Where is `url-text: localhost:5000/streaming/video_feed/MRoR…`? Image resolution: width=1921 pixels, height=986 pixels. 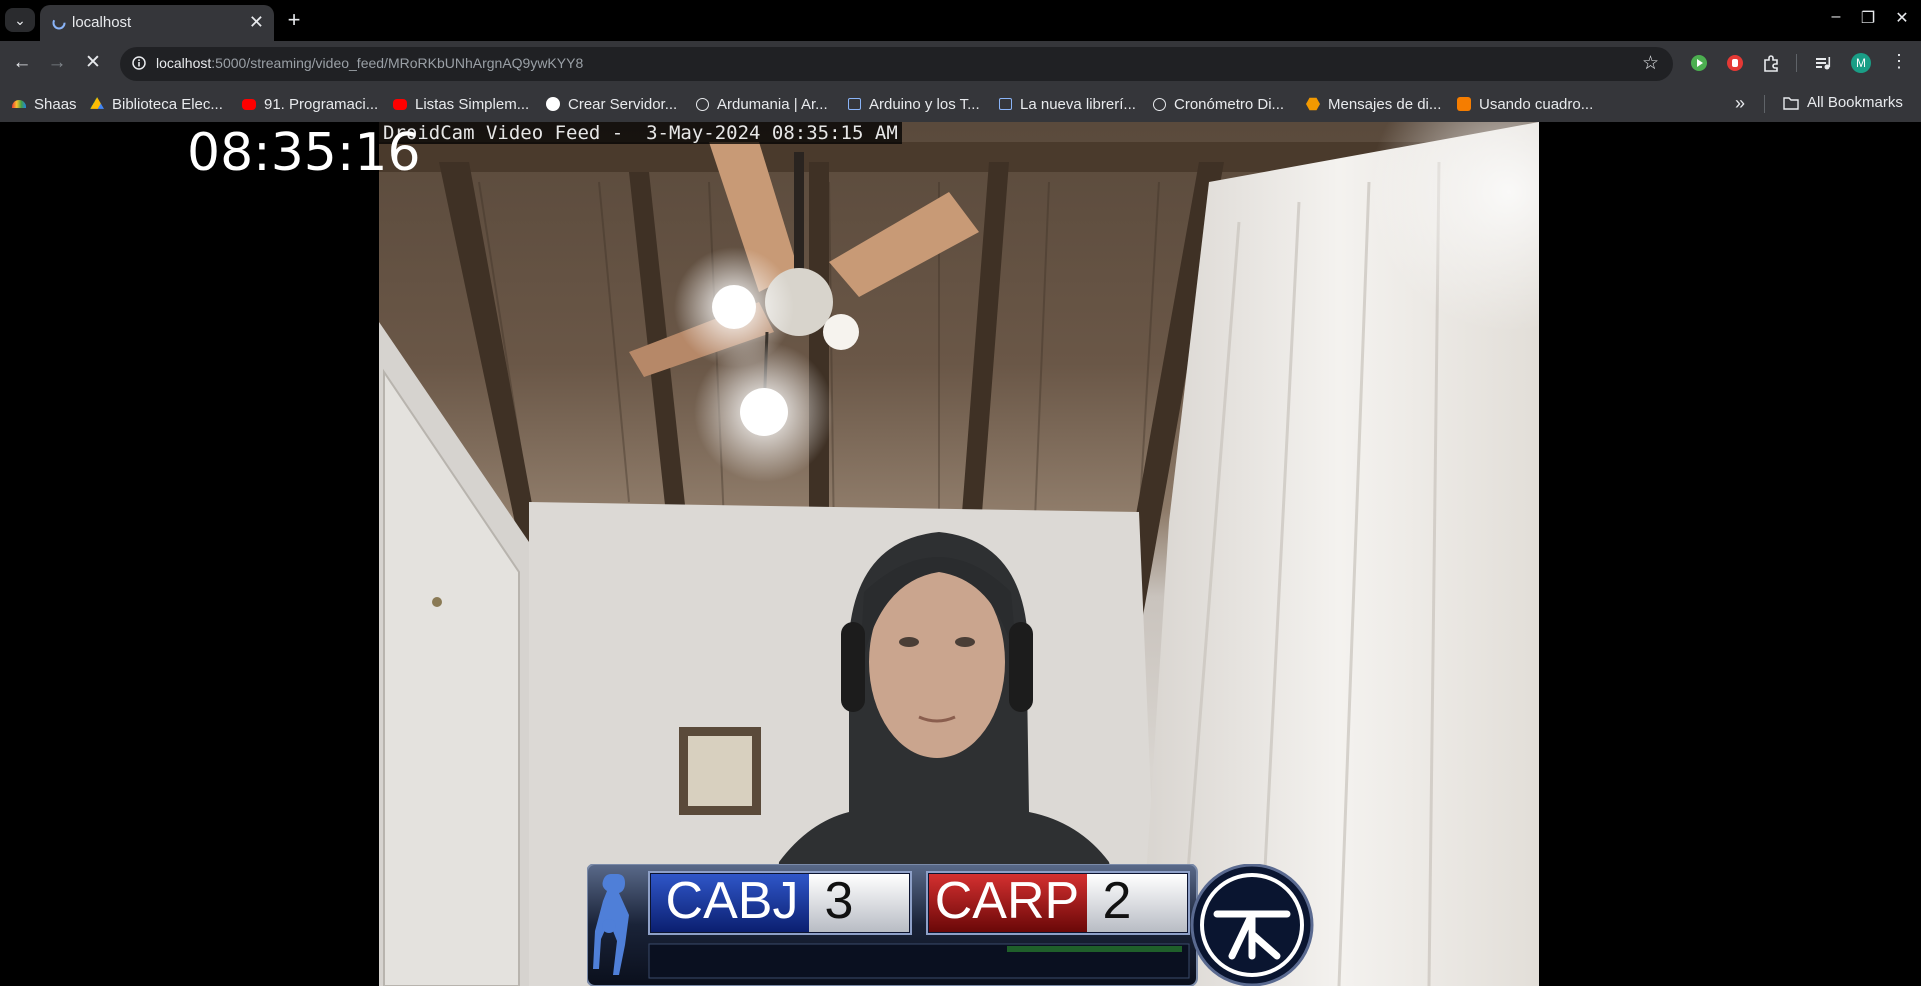 url-text: localhost:5000/streaming/video_feed/MRoR… is located at coordinates (369, 63).